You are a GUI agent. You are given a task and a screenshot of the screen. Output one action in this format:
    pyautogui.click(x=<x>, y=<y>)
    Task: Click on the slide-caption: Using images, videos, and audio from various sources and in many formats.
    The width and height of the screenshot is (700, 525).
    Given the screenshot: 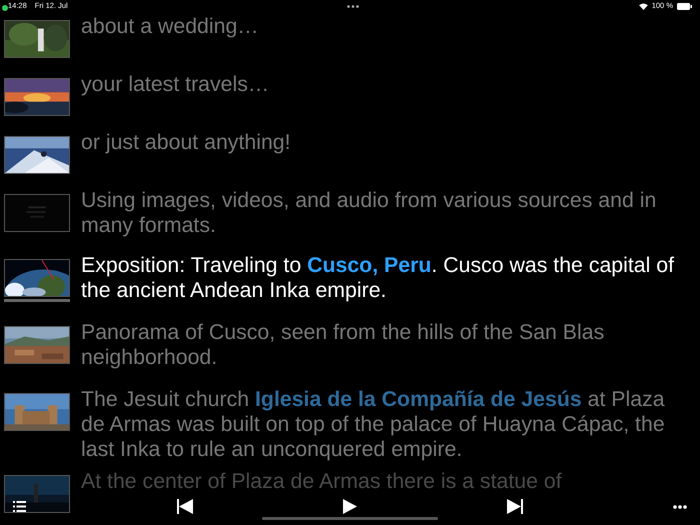 What is the action you would take?
    pyautogui.click(x=388, y=213)
    